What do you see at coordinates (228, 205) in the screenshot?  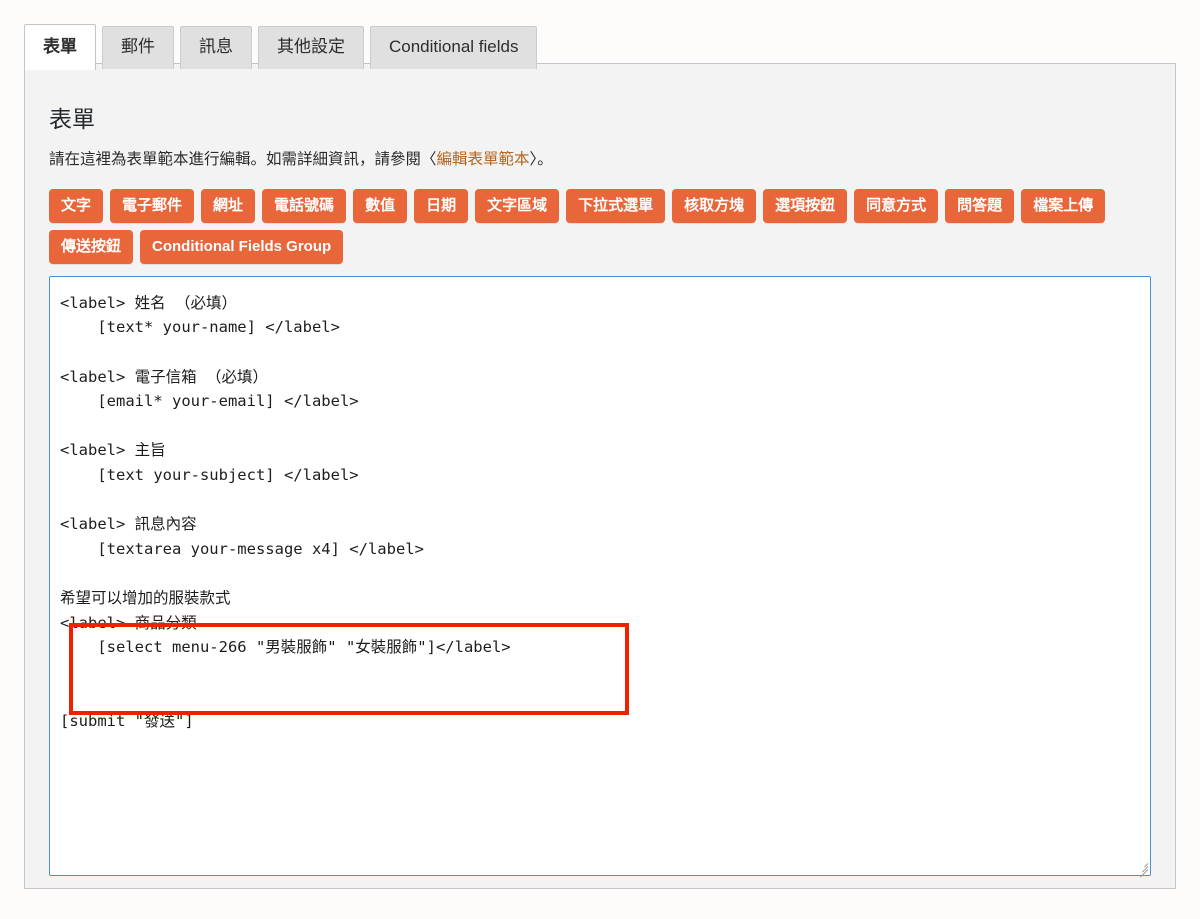 I see `tag-button-url: 網址` at bounding box center [228, 205].